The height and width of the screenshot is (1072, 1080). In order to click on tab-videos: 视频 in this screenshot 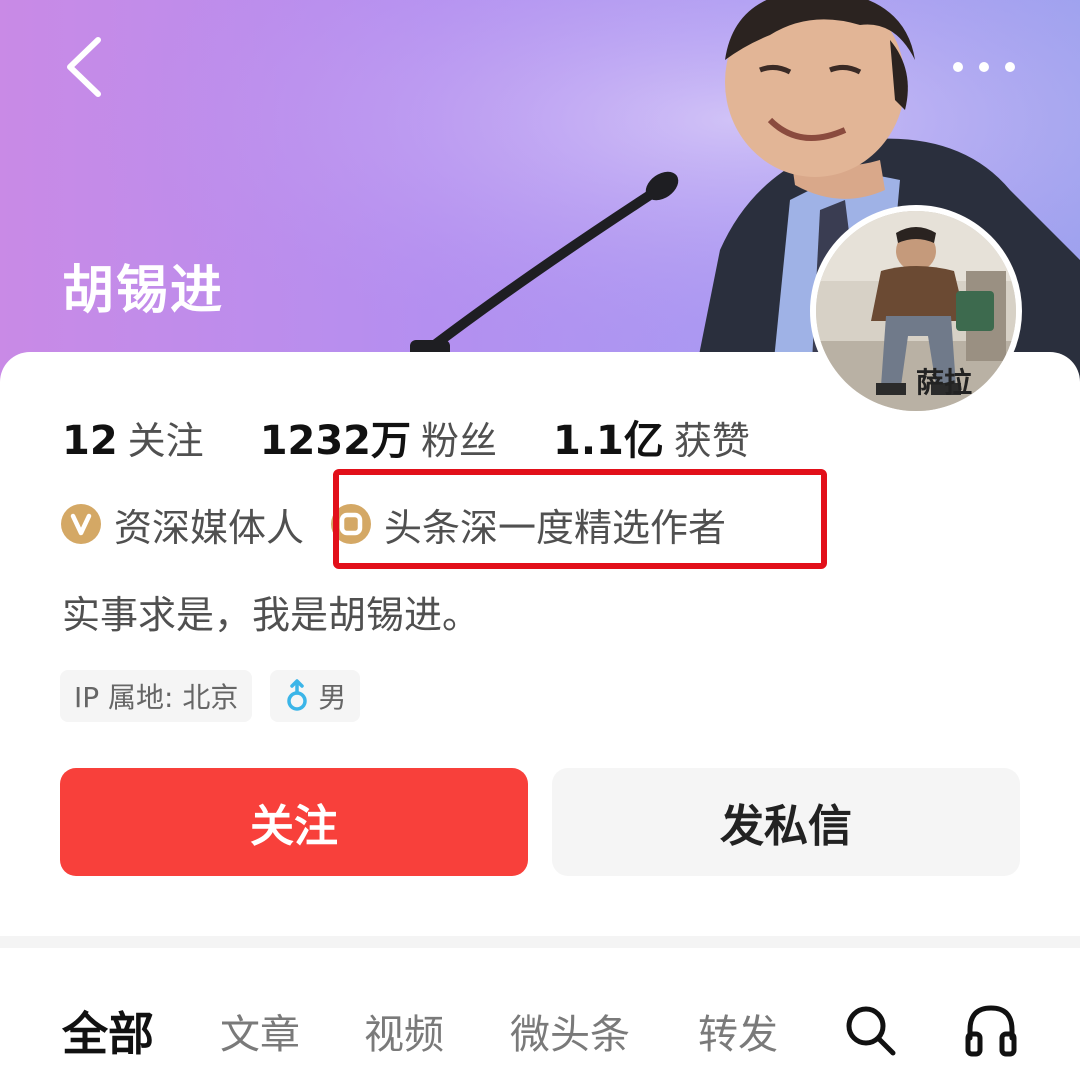, I will do `click(404, 1031)`.